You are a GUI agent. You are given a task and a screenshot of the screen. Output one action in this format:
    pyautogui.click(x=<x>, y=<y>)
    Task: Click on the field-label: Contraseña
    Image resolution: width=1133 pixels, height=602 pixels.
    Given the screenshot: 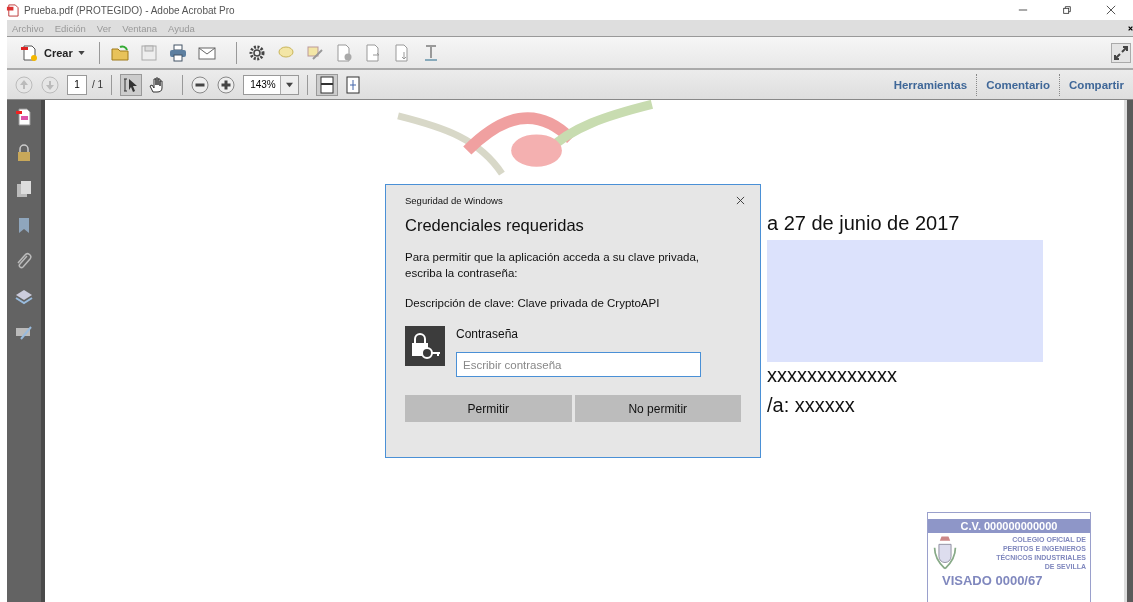 What is the action you would take?
    pyautogui.click(x=488, y=334)
    